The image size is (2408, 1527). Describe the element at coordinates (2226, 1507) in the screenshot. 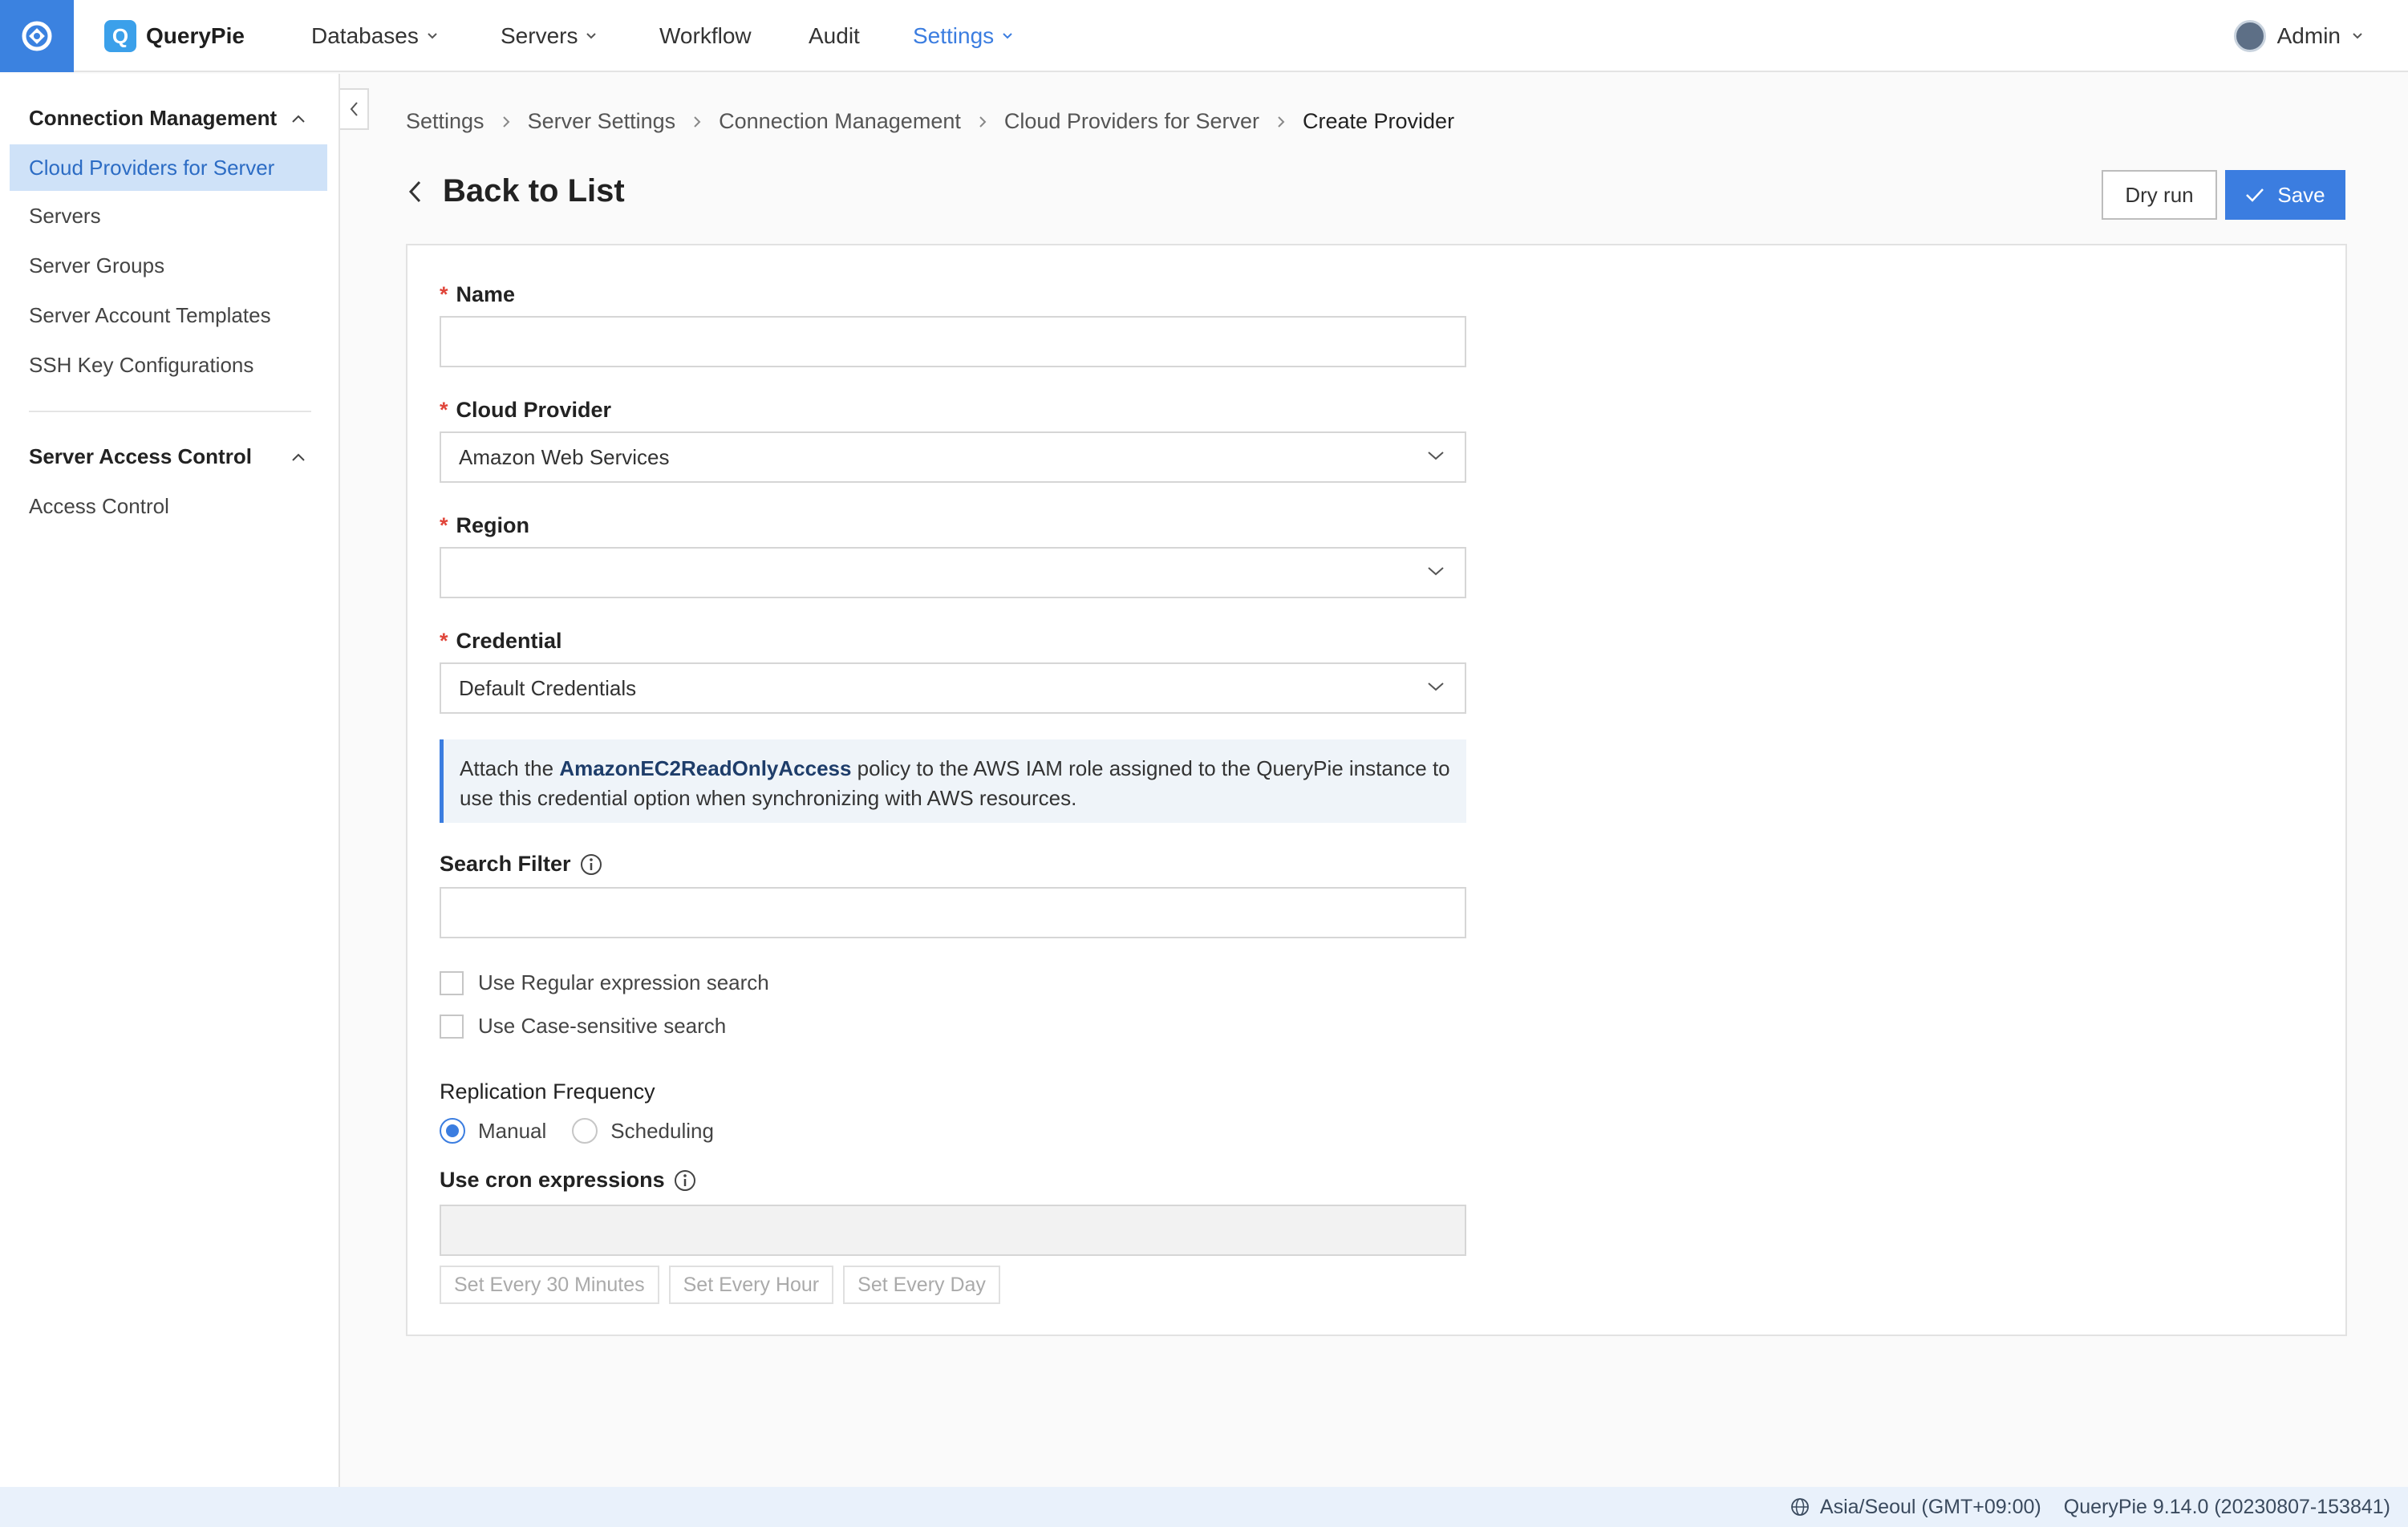

I see `version-text: QueryPie 9.14.0 (20230807-153841)` at that location.